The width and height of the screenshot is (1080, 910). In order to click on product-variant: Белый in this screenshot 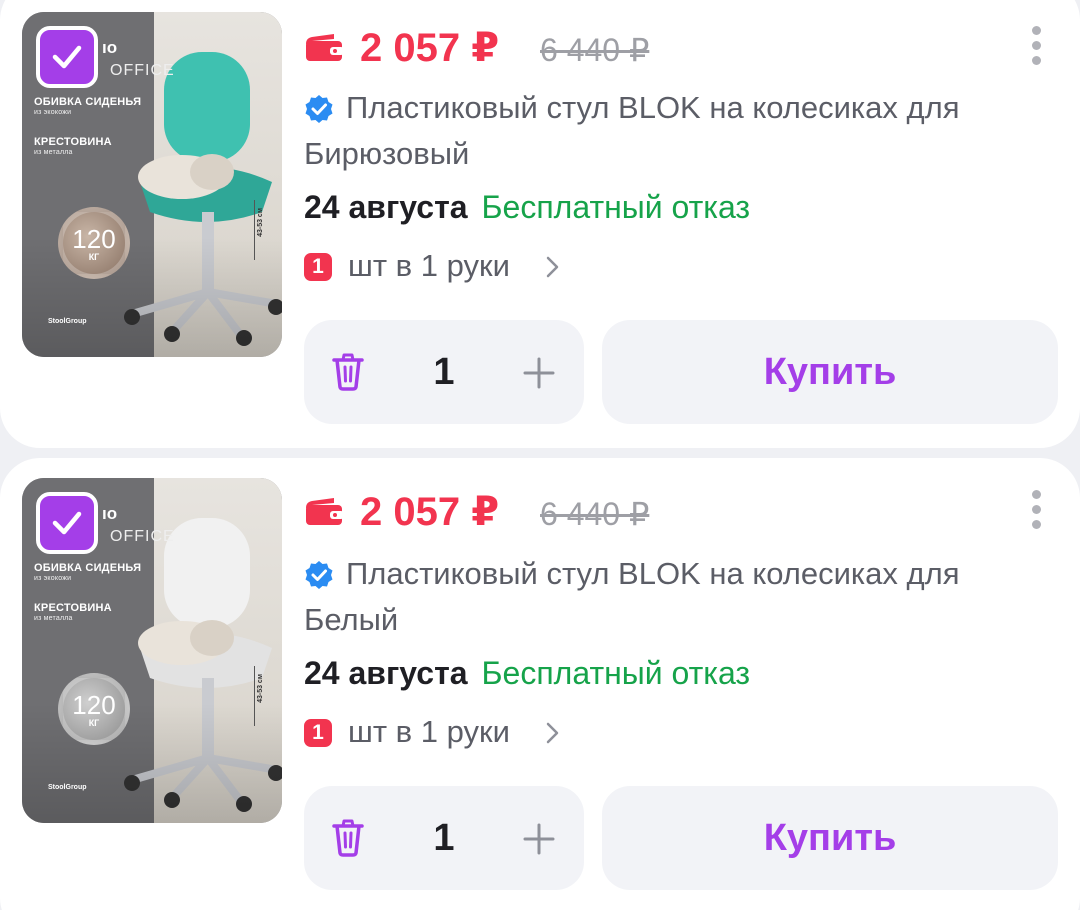, I will do `click(351, 619)`.